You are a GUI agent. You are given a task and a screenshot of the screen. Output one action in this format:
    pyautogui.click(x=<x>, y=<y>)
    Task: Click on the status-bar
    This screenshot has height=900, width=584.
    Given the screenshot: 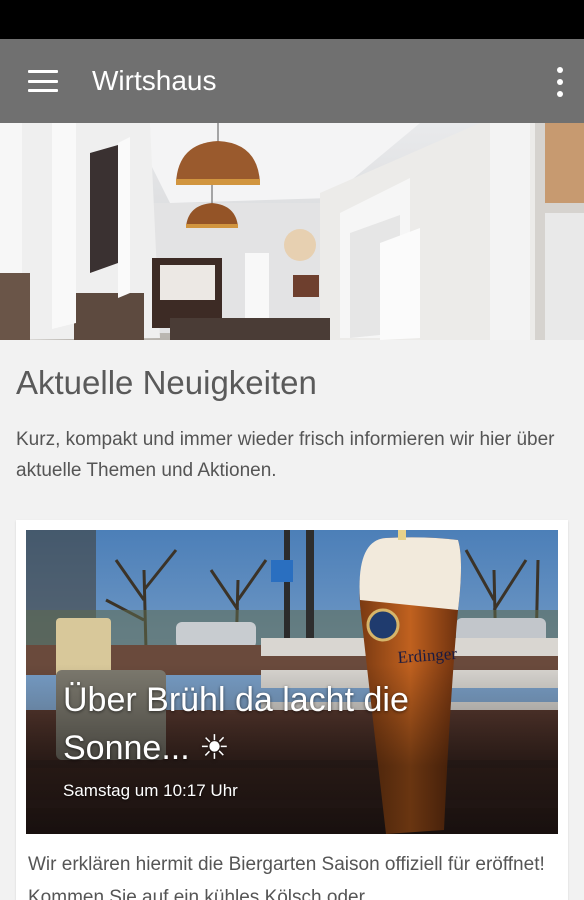 What is the action you would take?
    pyautogui.click(x=292, y=19)
    